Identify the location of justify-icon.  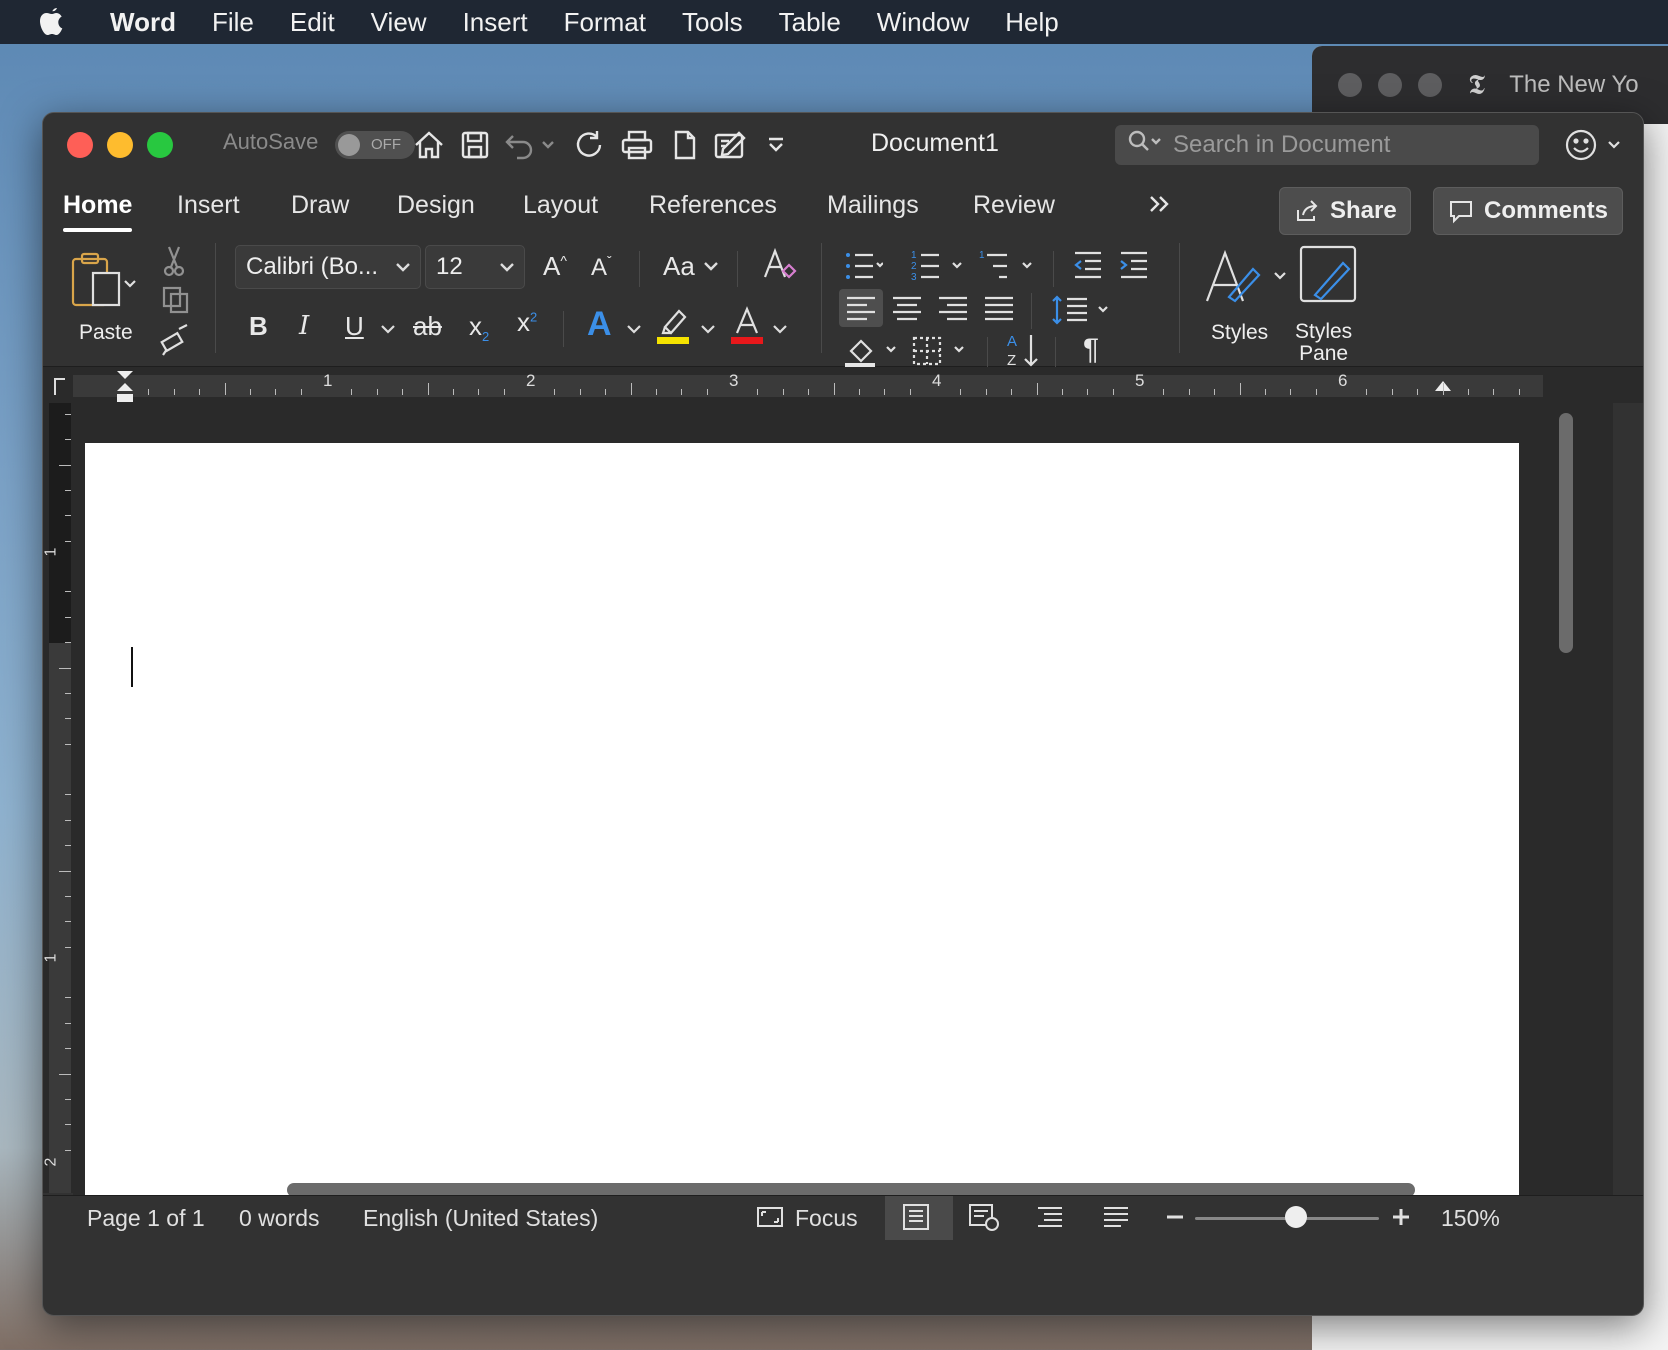
(999, 312).